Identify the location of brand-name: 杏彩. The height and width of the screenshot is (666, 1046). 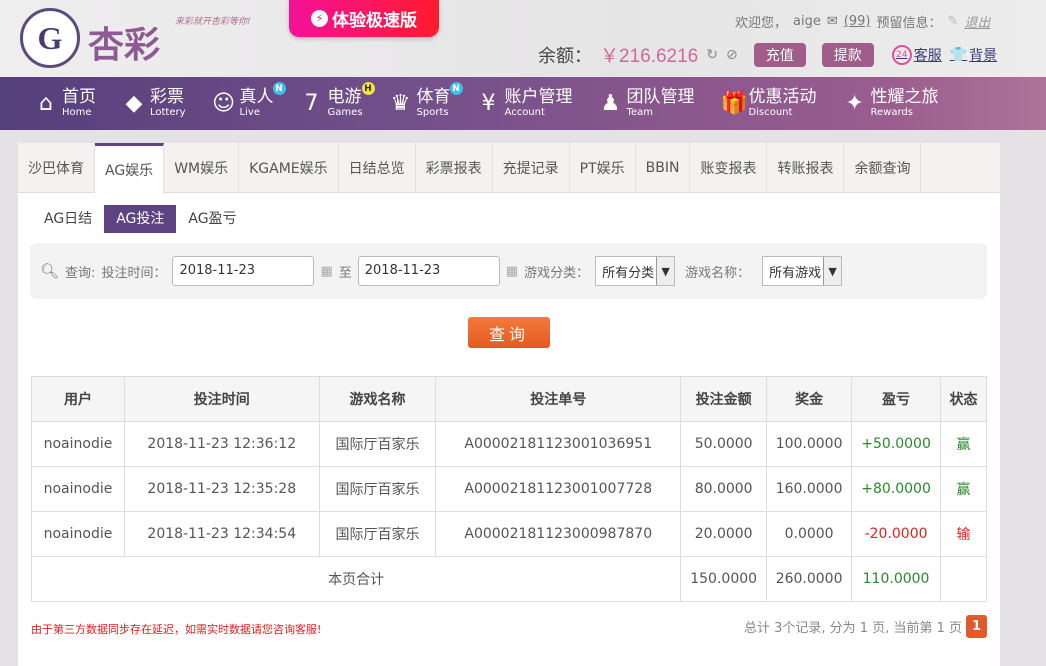
(124, 45).